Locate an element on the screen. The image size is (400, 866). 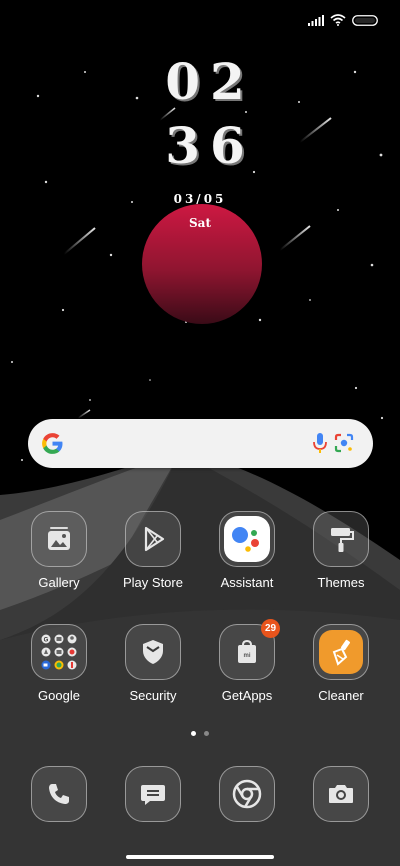
status-bar is located at coordinates (343, 20).